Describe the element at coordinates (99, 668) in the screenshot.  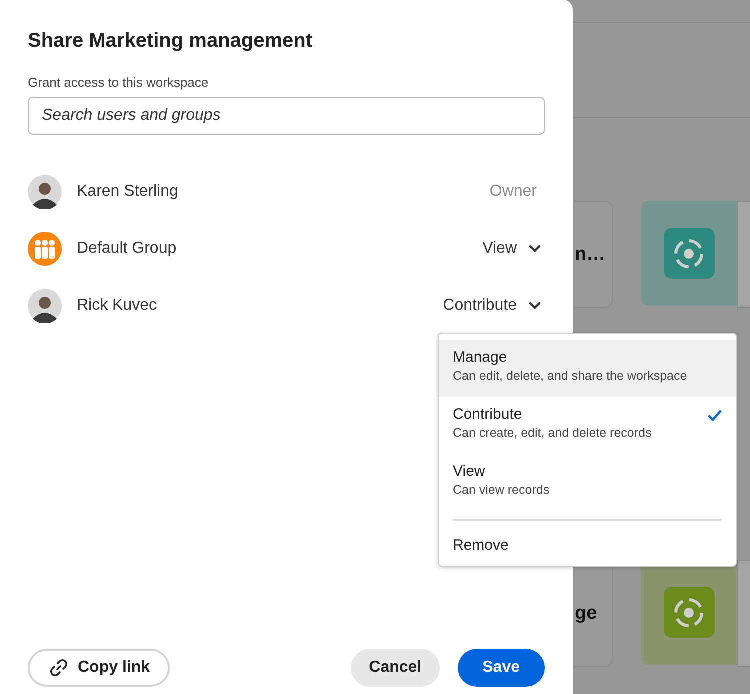
I see `copy-link-button: Copy link` at that location.